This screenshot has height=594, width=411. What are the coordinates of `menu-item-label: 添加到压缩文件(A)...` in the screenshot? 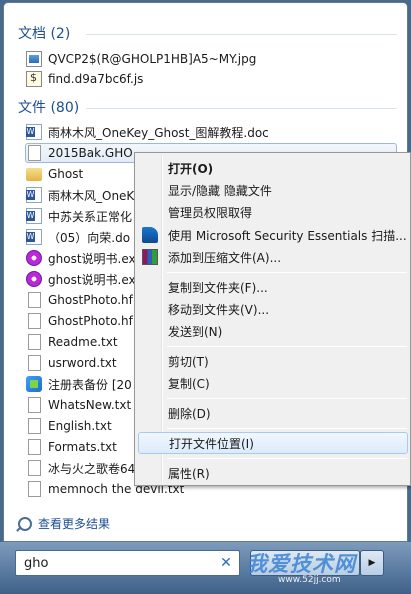 It's located at (225, 257).